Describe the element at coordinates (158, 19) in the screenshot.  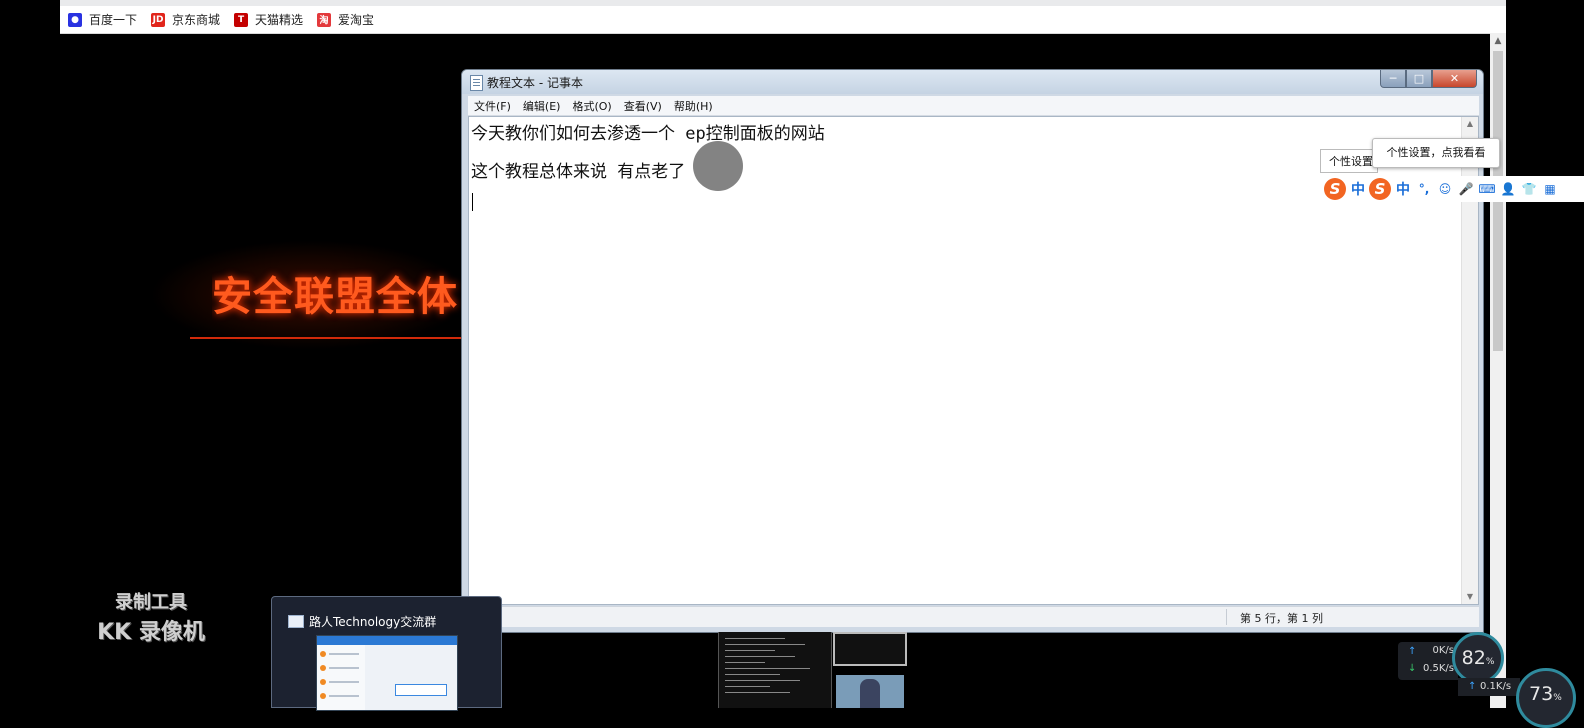
I see `jd-icon: JD` at that location.